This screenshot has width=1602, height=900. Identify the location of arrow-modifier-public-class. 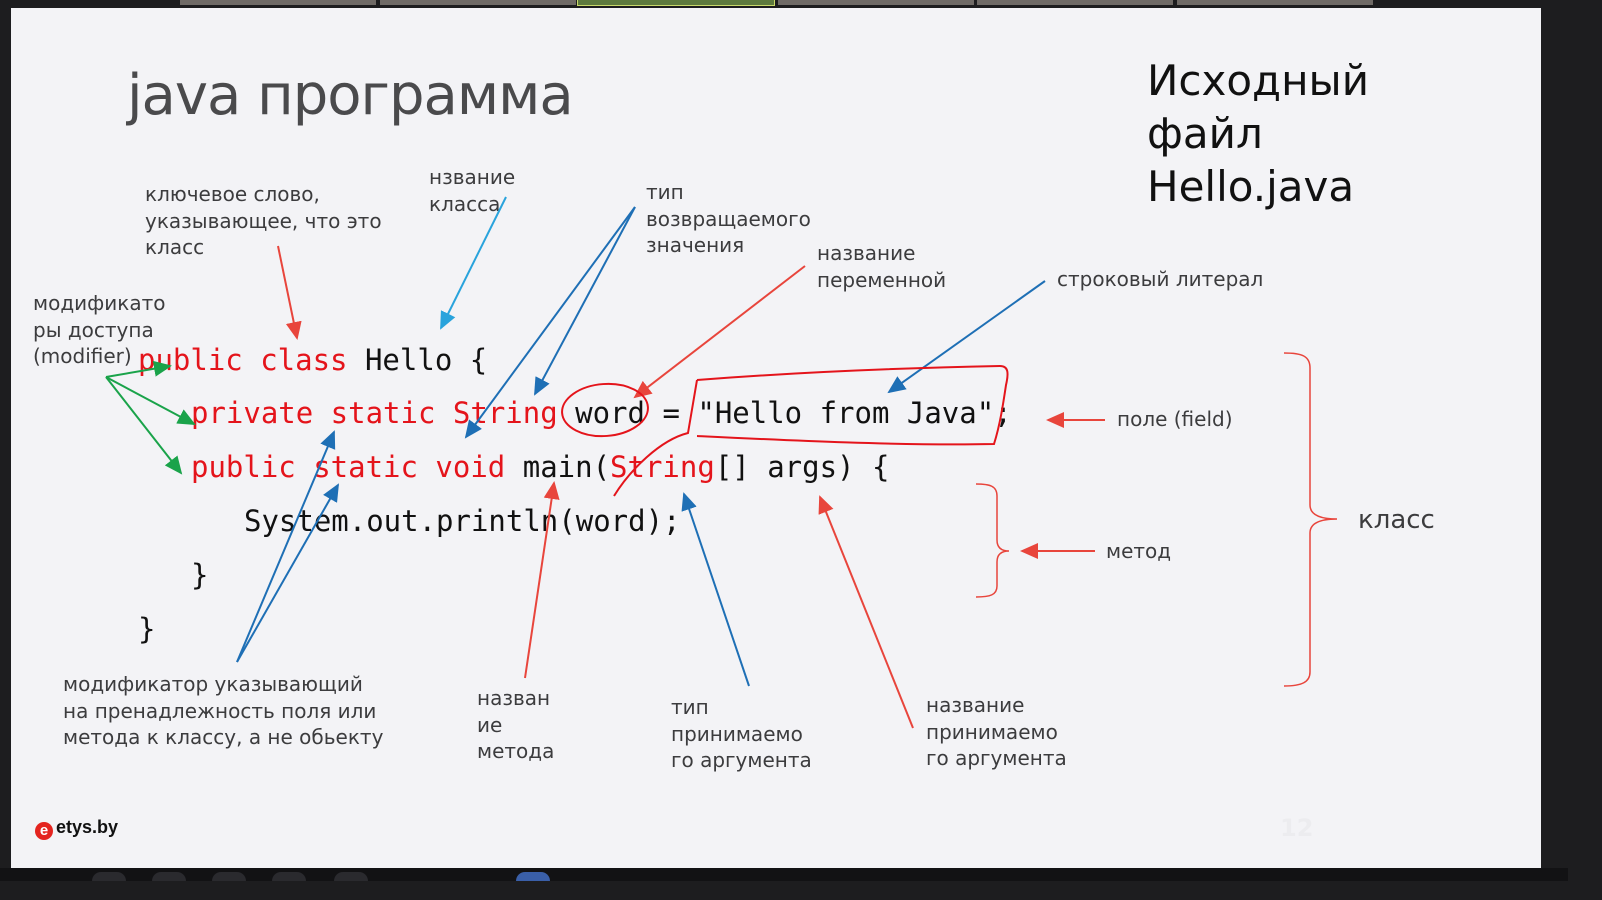
(138, 369).